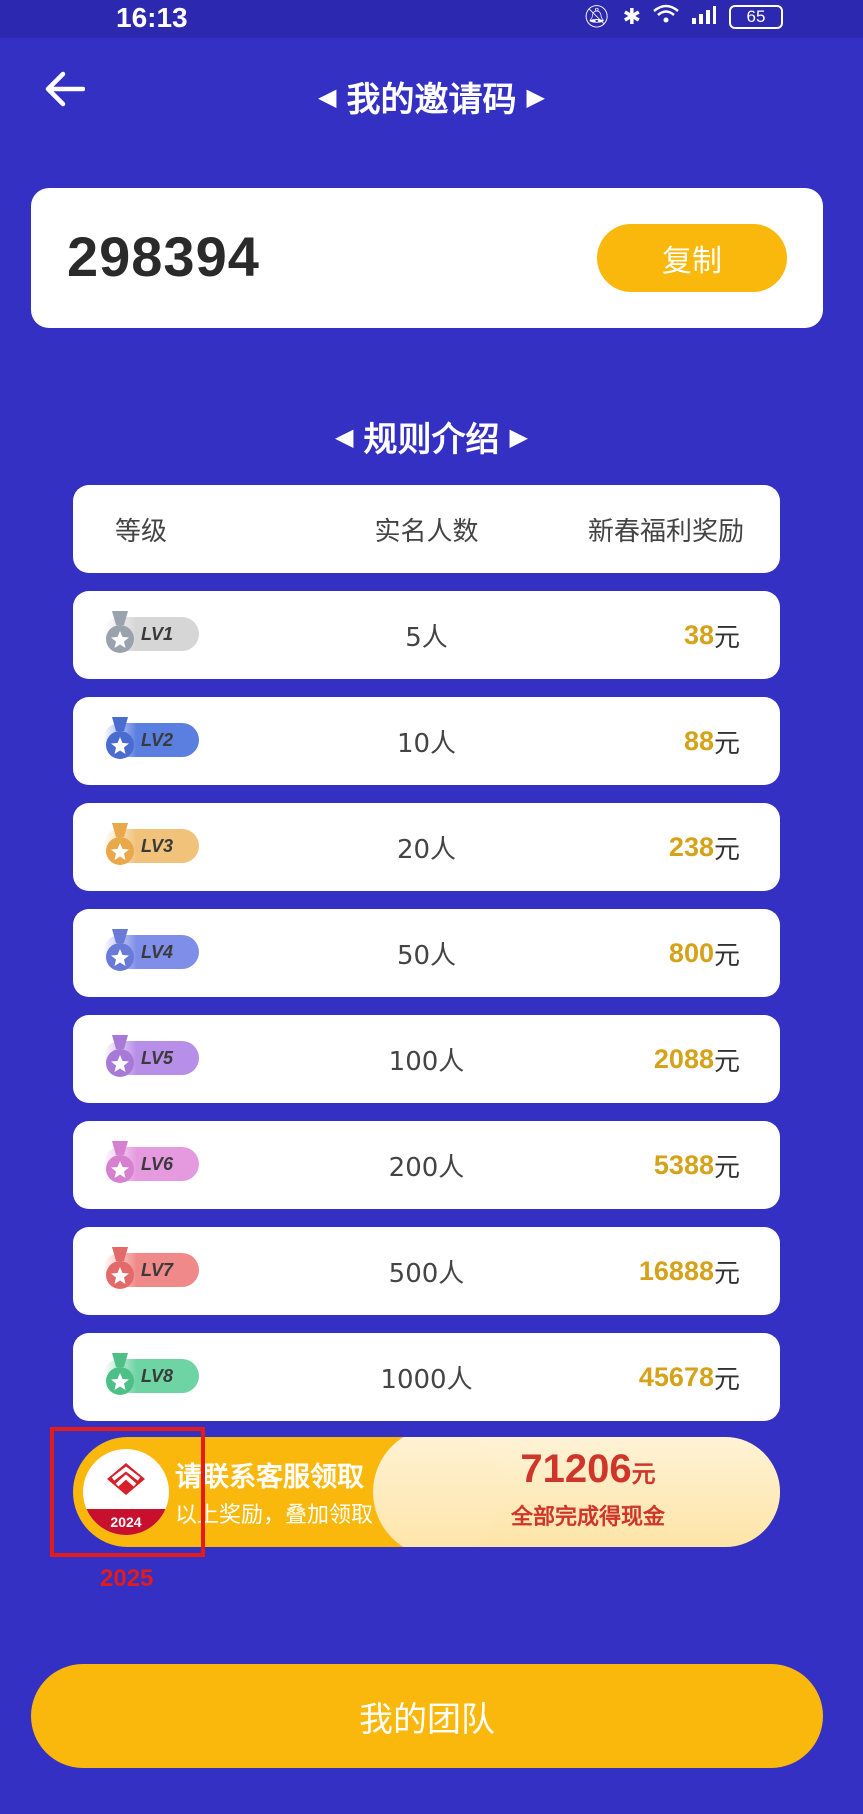 The width and height of the screenshot is (863, 1814). I want to click on my-team-button: 我的团队, so click(427, 1716).